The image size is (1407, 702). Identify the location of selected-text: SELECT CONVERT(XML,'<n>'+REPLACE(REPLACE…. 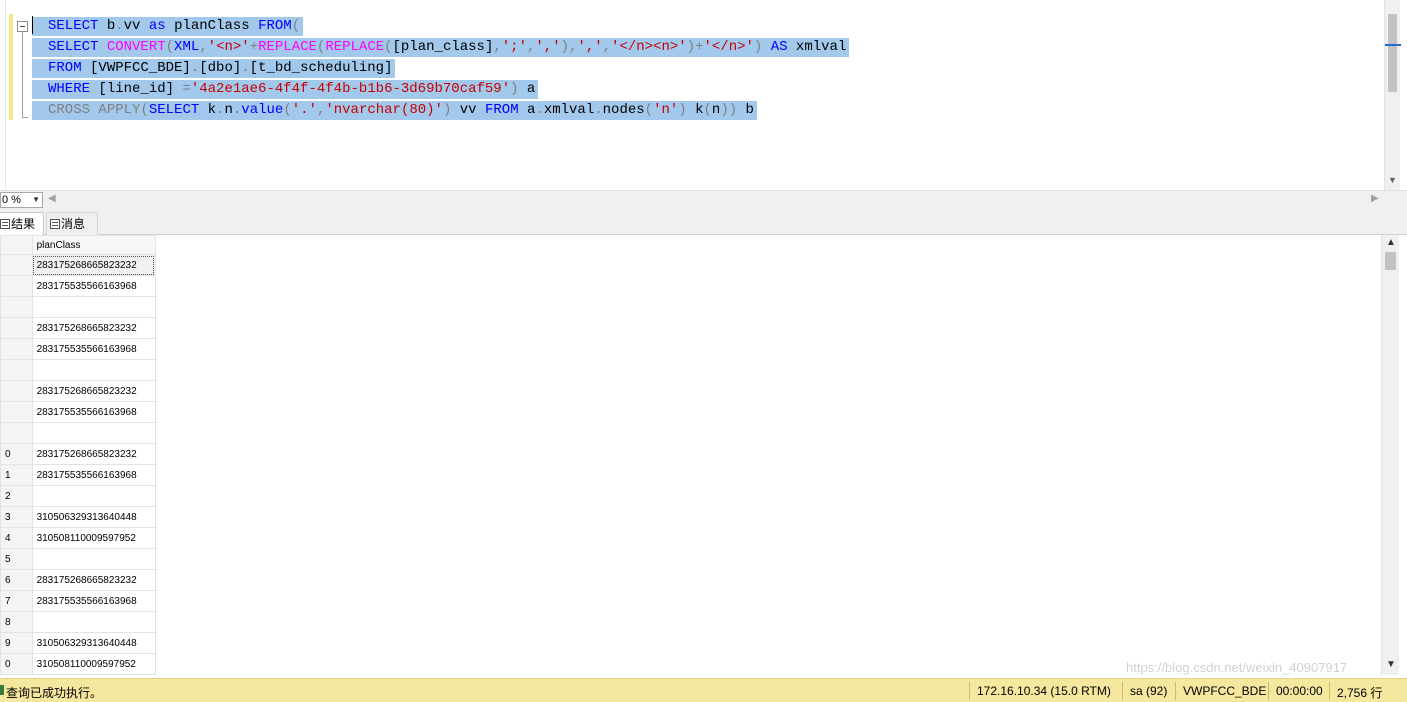
(441, 47).